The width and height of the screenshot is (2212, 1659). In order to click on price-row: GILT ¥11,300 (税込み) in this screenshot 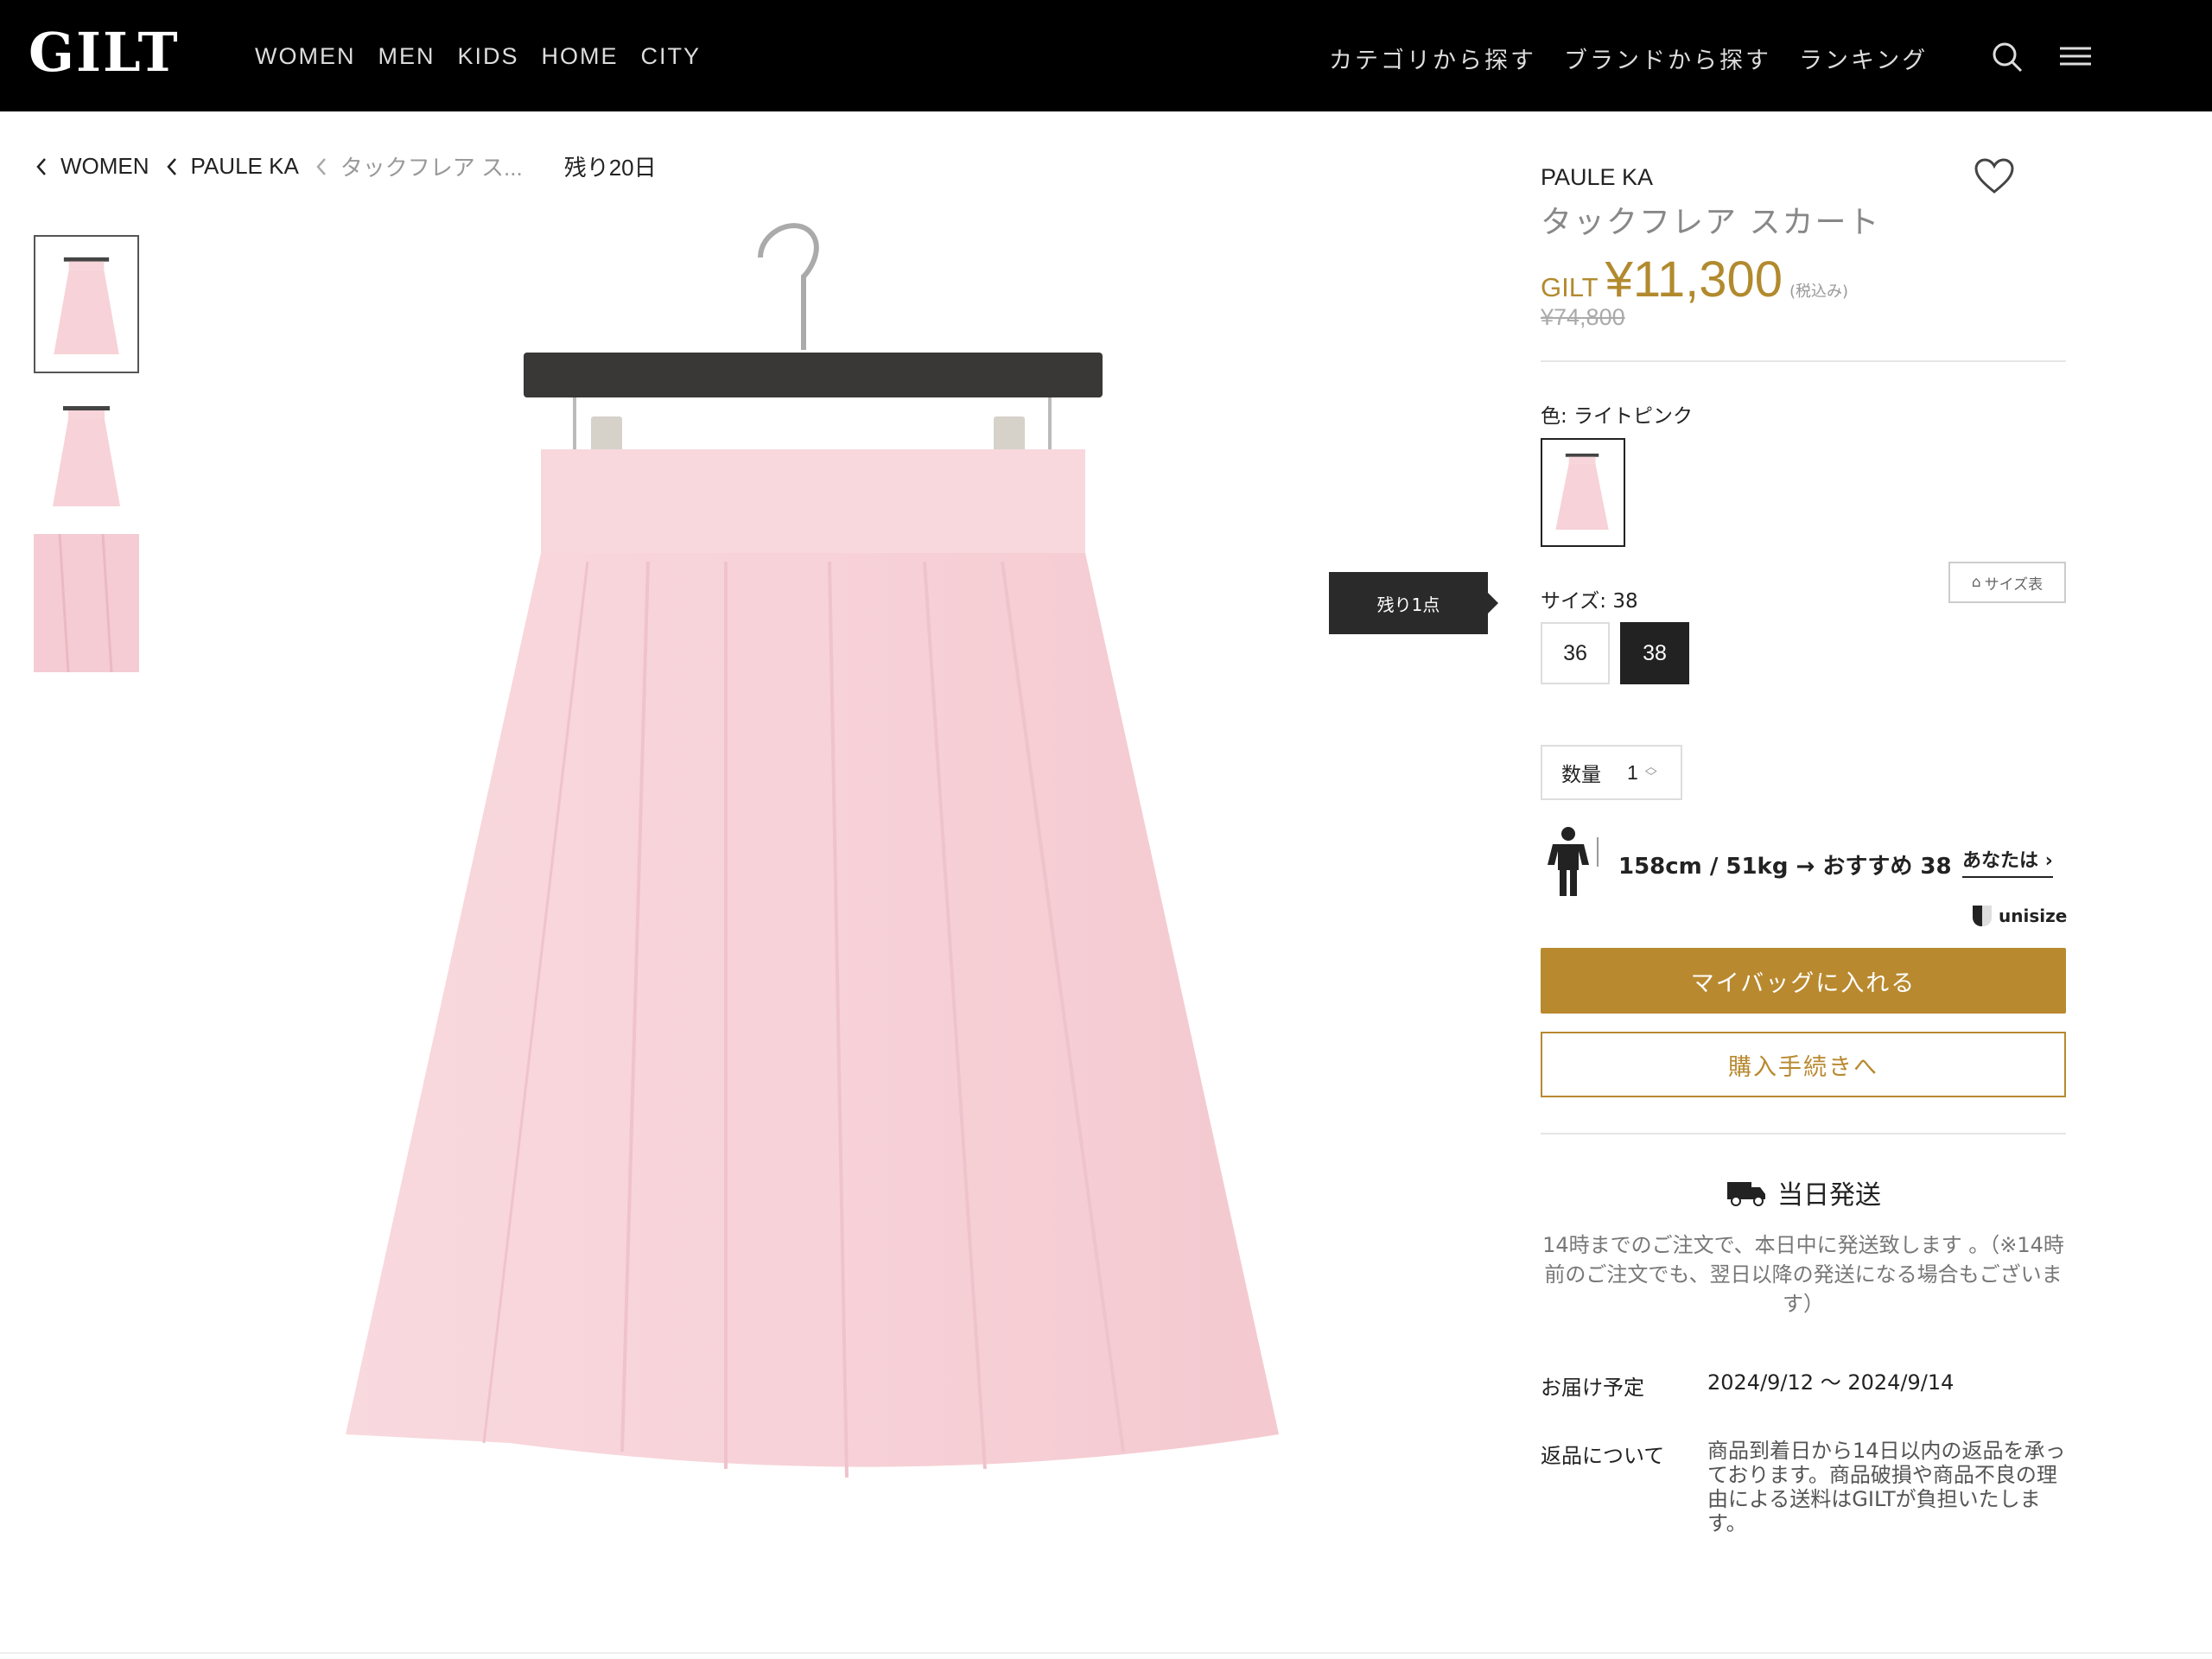, I will do `click(1694, 279)`.